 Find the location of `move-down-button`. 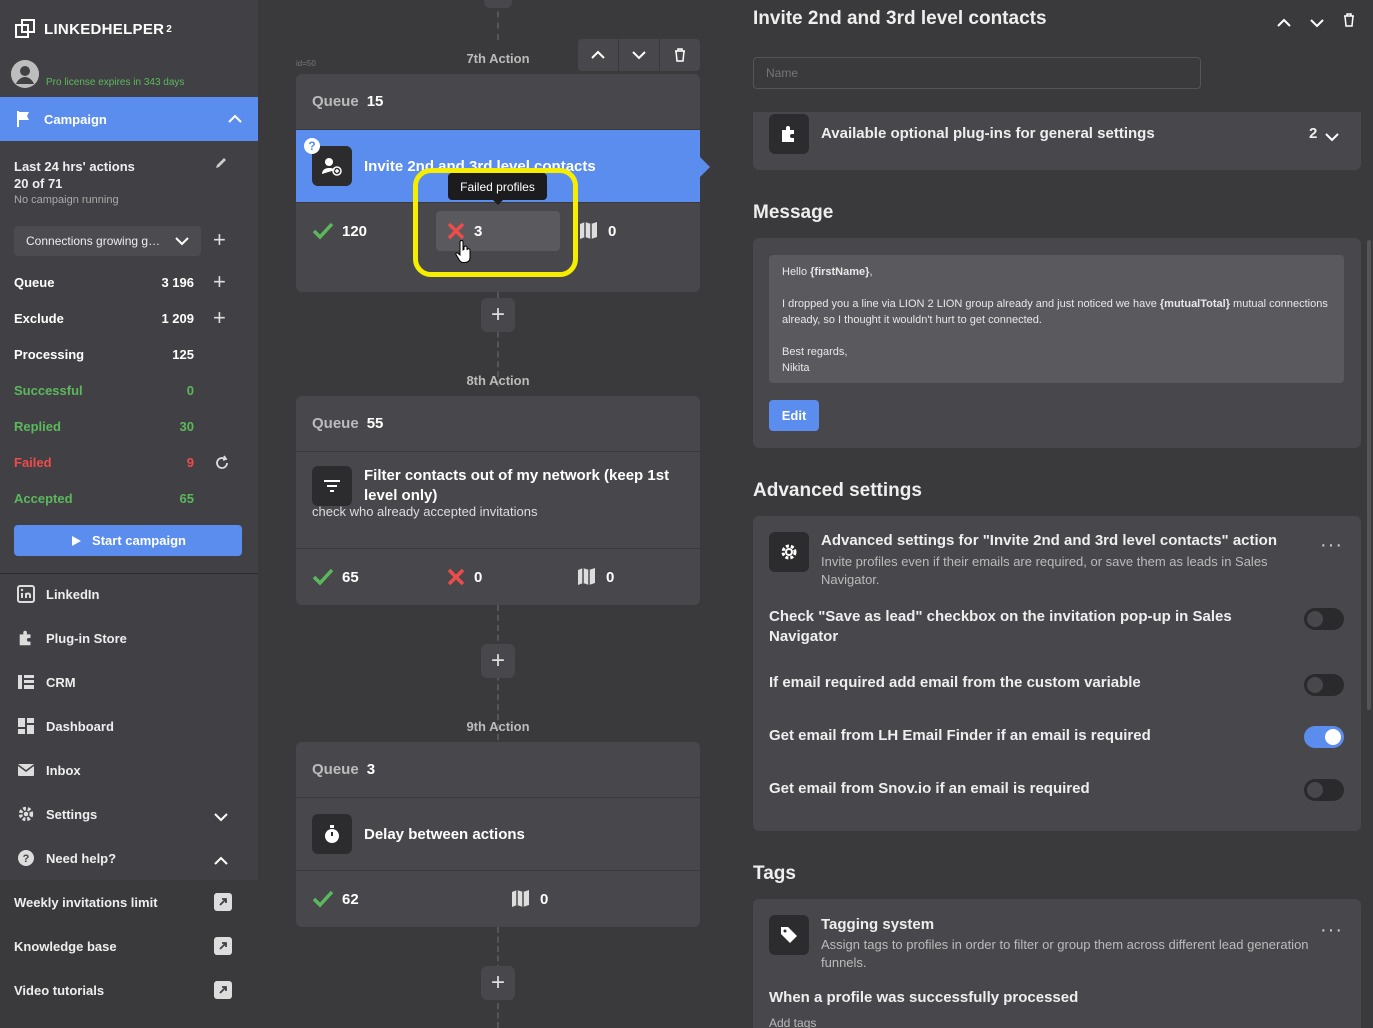

move-down-button is located at coordinates (639, 55).